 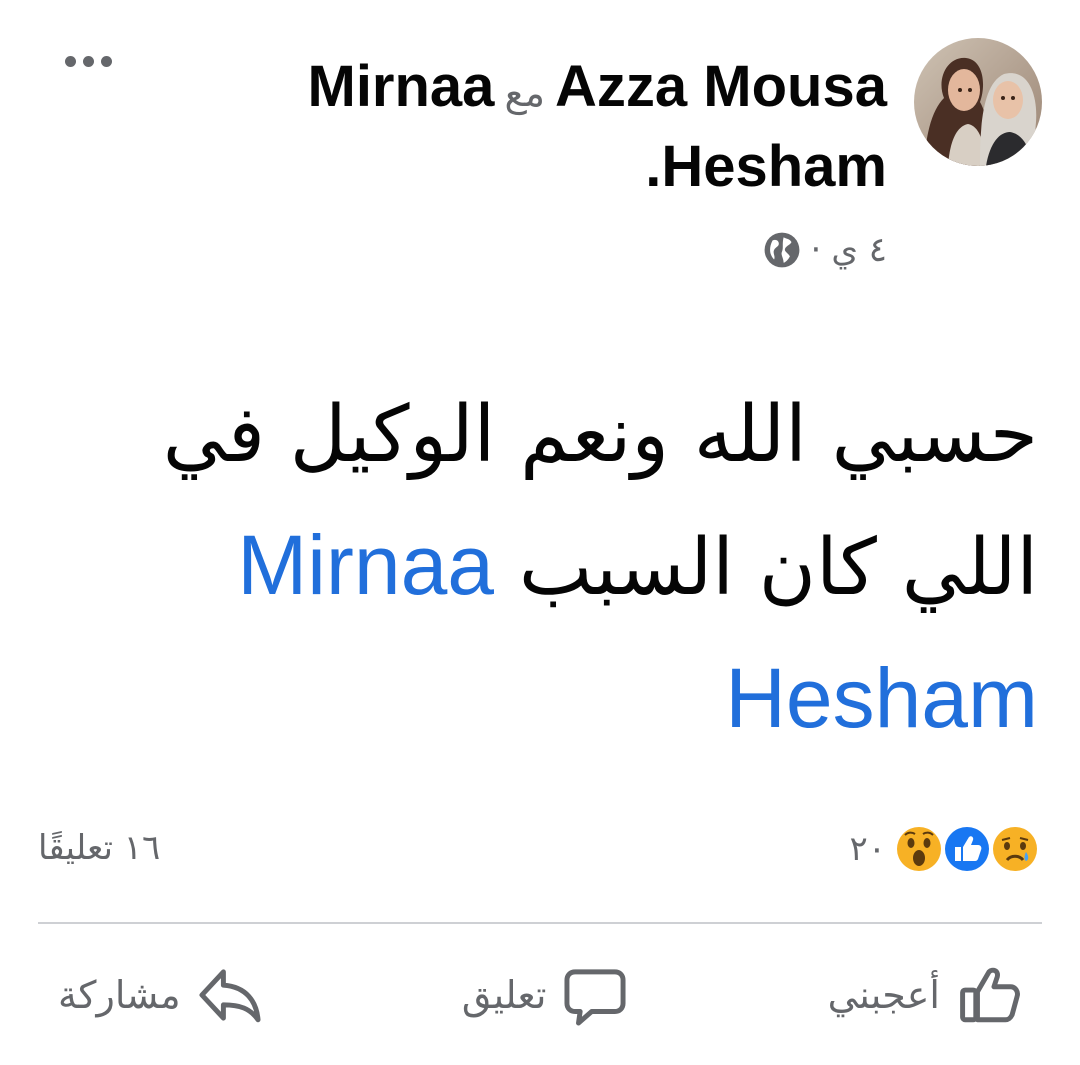 I want to click on post-header: Mirnaa مع Azza Mousa .Hesham, so click(x=537, y=127).